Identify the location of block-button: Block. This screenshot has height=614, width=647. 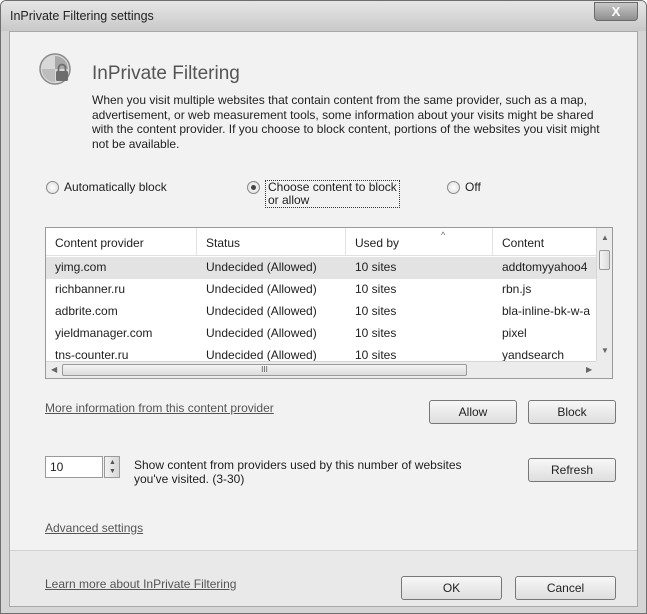
(572, 412).